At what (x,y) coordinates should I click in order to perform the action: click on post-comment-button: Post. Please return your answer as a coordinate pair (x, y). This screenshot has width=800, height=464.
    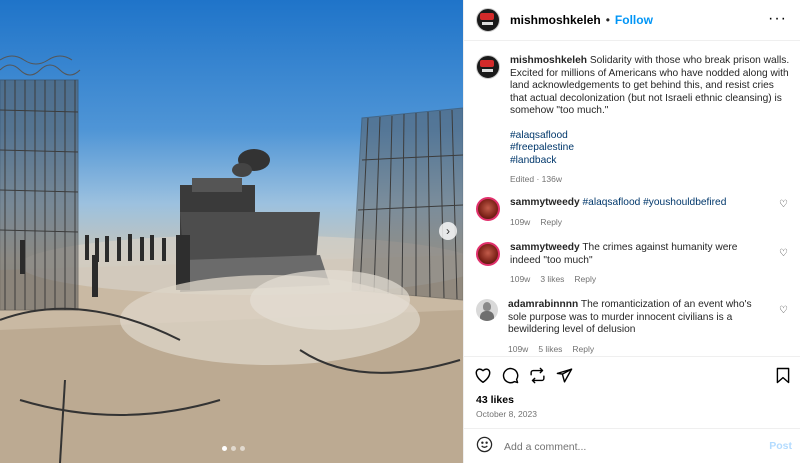
    Looking at the image, I should click on (780, 446).